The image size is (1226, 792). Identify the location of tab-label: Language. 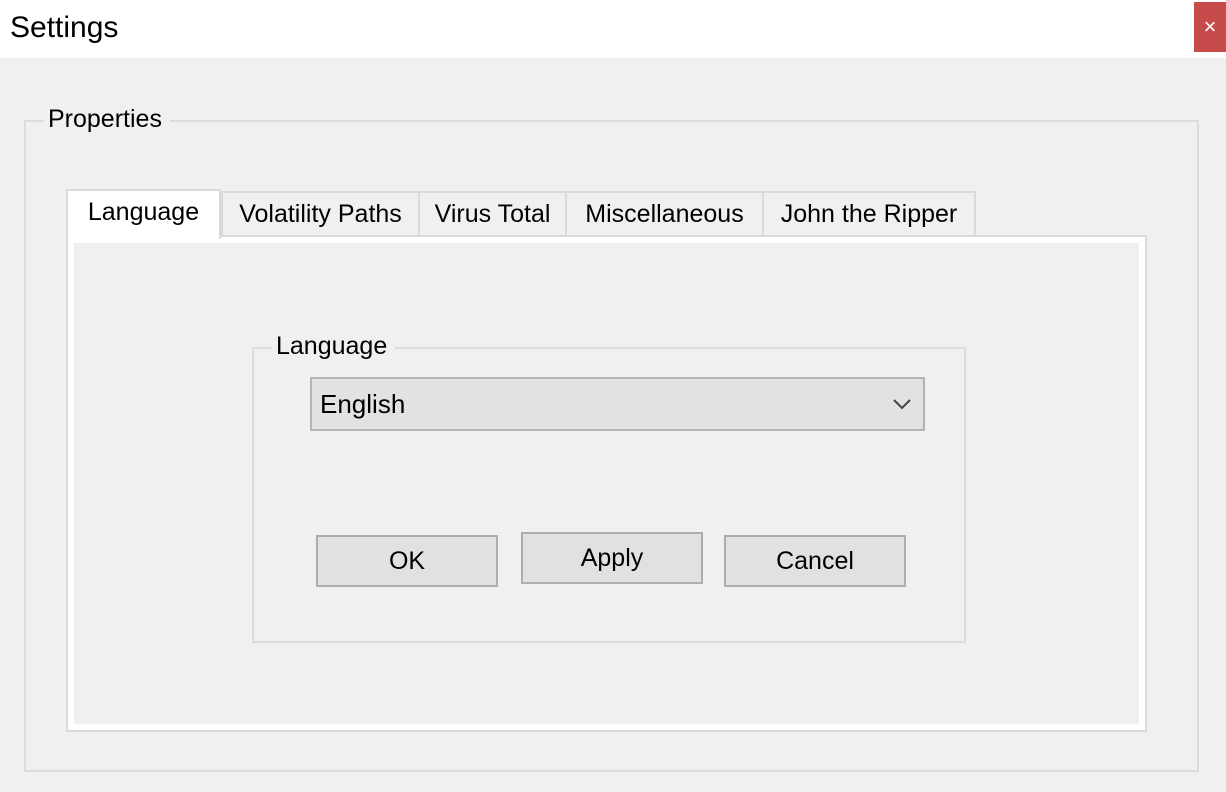
(143, 212).